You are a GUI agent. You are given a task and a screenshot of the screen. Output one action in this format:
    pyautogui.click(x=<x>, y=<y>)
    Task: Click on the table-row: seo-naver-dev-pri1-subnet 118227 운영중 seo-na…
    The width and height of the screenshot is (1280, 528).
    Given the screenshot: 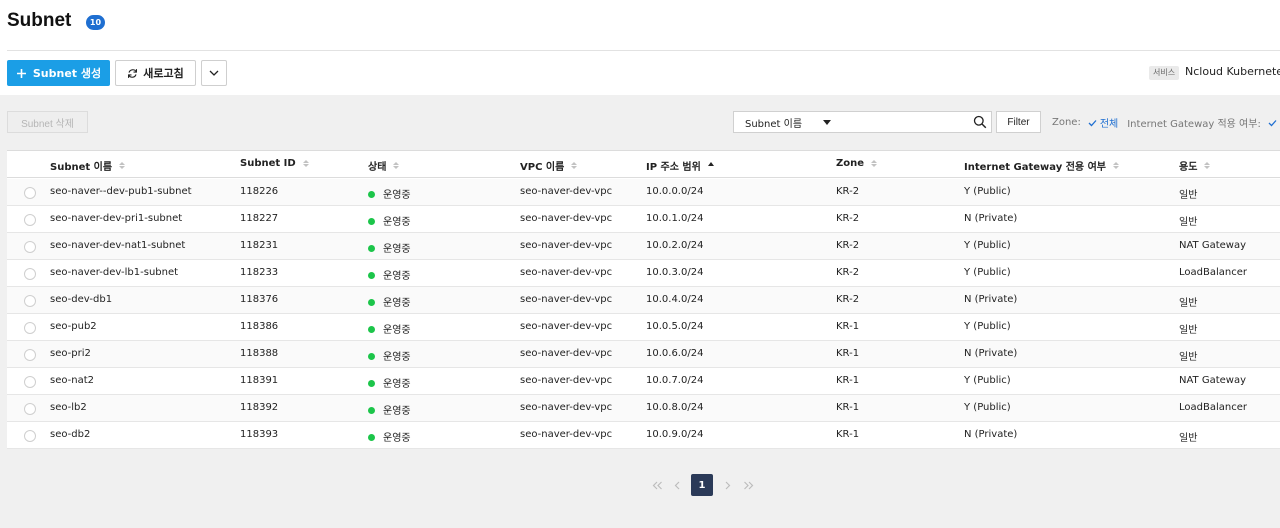 What is the action you would take?
    pyautogui.click(x=643, y=219)
    